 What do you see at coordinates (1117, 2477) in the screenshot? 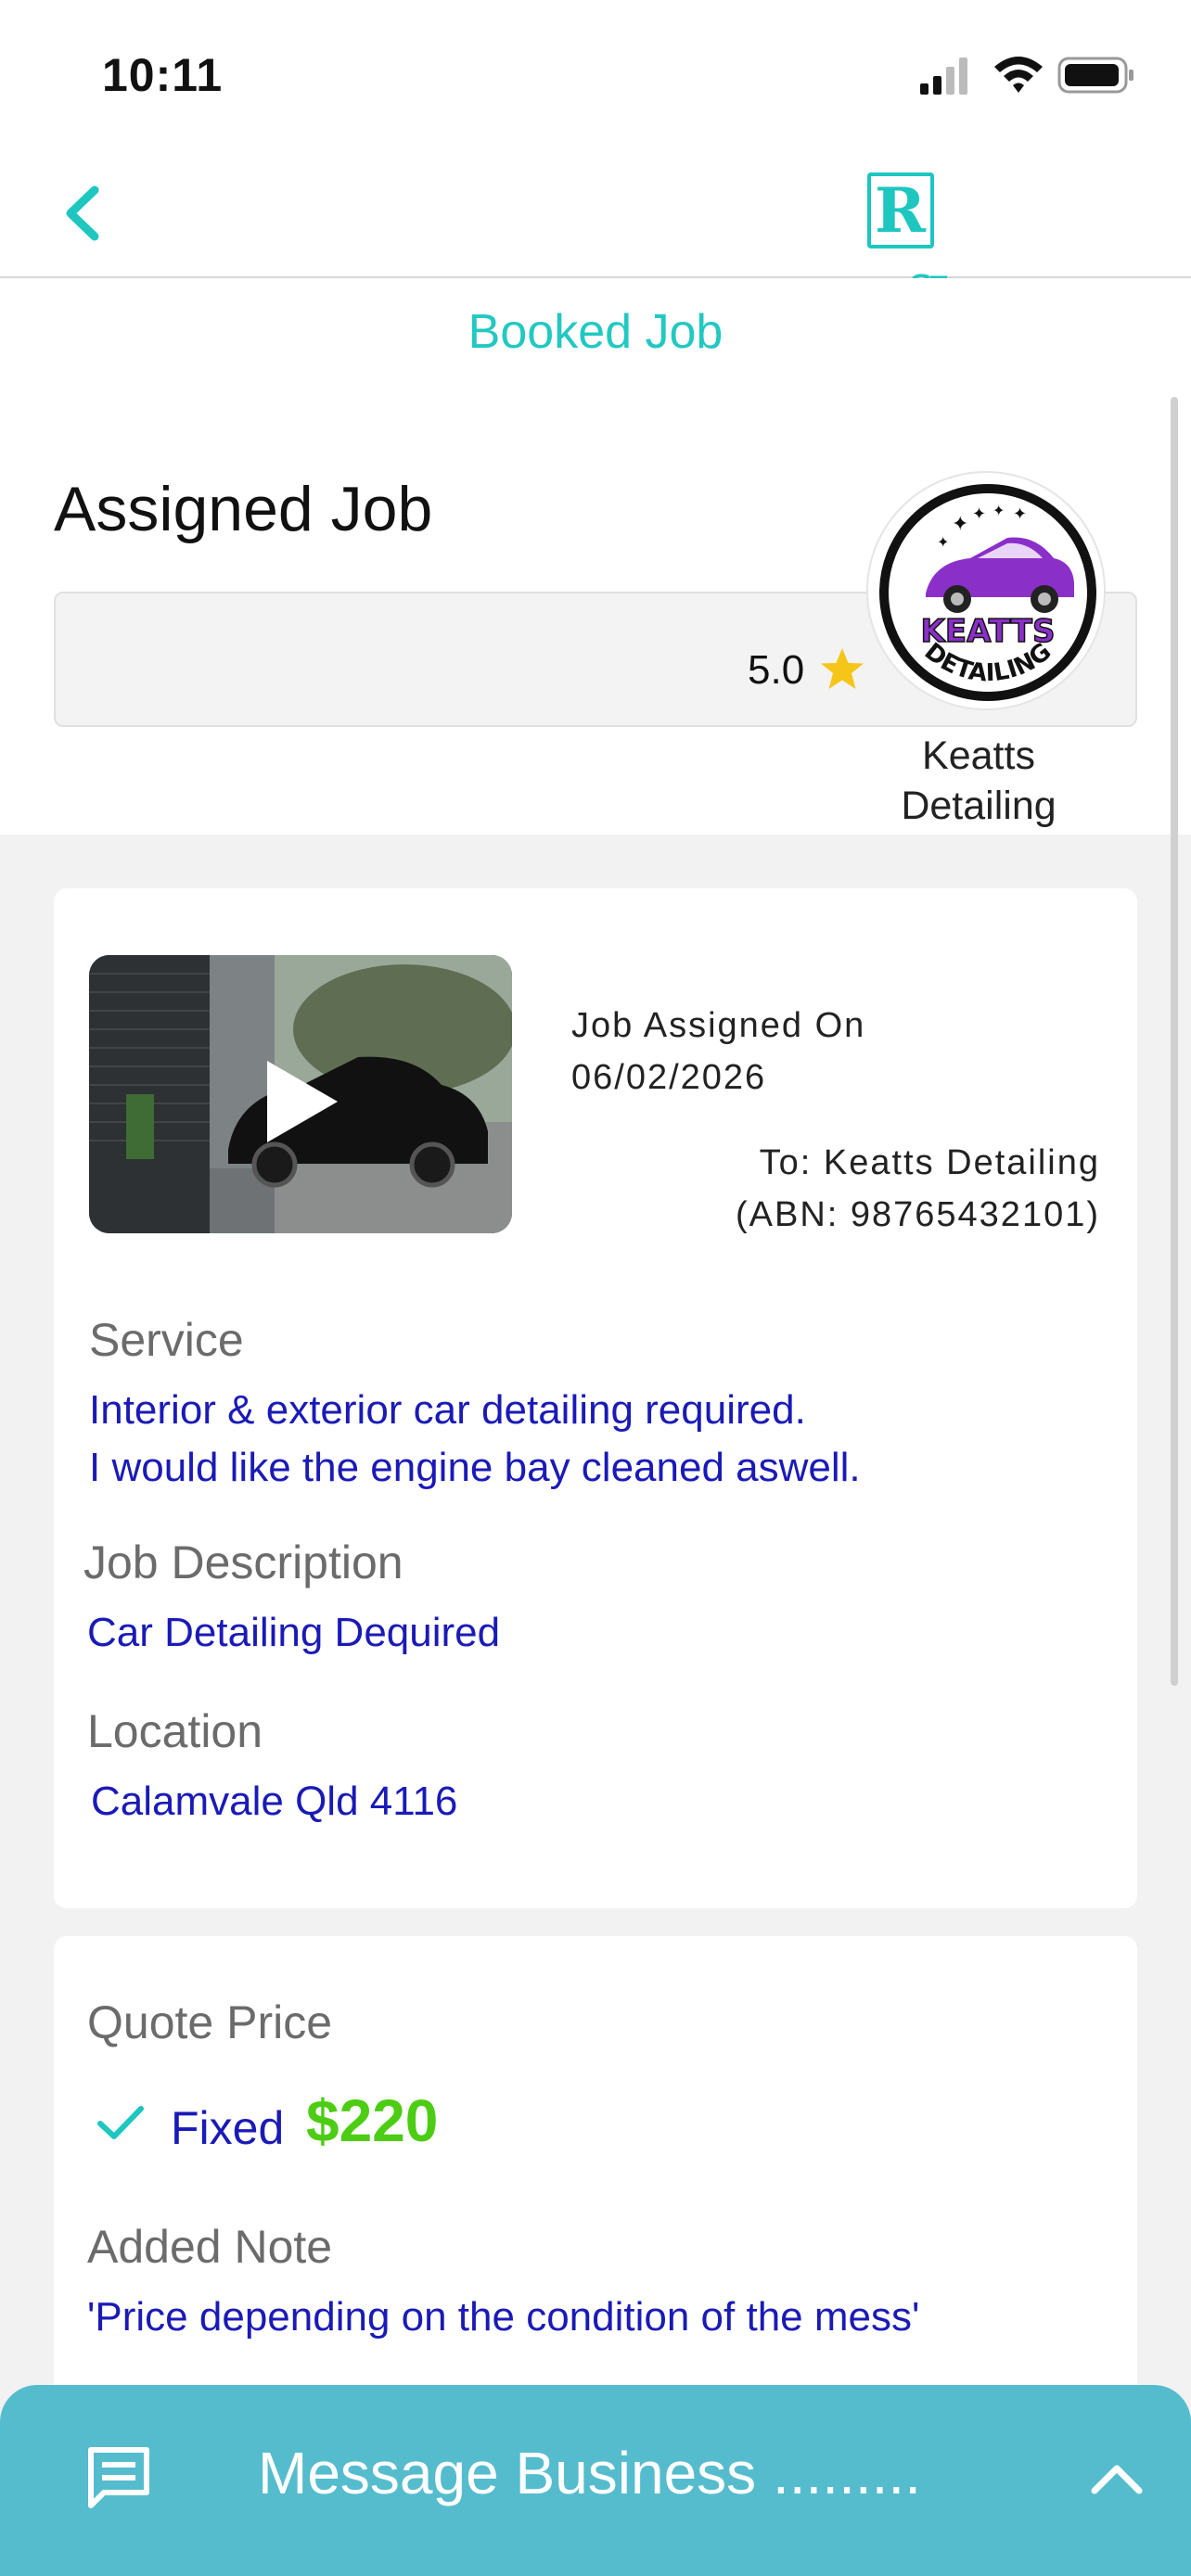
I see `chevron-up-icon` at bounding box center [1117, 2477].